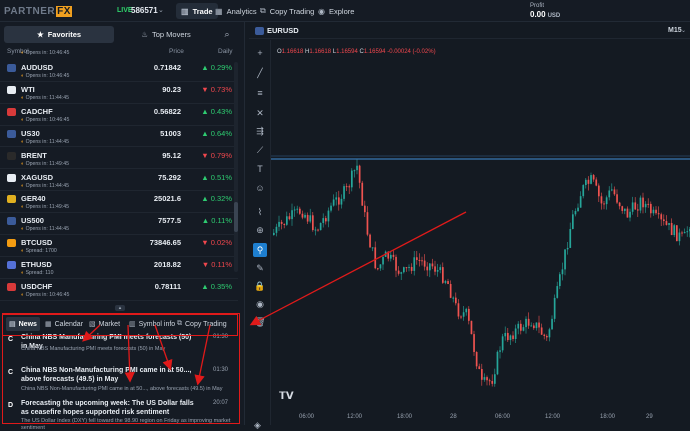  What do you see at coordinates (34, 155) in the screenshot?
I see `row-symbol: BRENT` at bounding box center [34, 155].